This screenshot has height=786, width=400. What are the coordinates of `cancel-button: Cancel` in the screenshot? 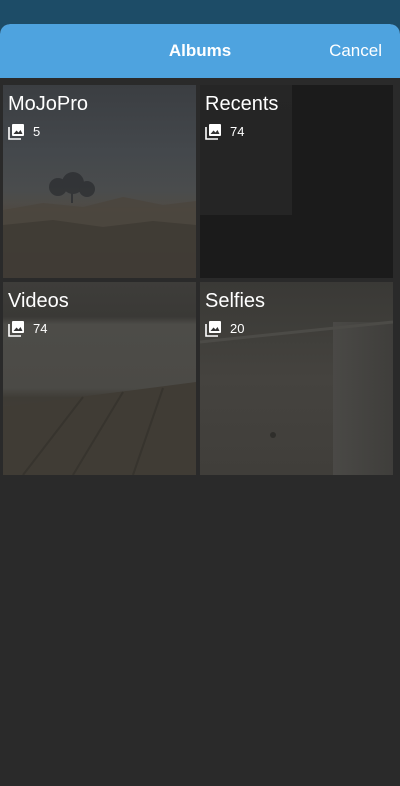 It's located at (355, 51).